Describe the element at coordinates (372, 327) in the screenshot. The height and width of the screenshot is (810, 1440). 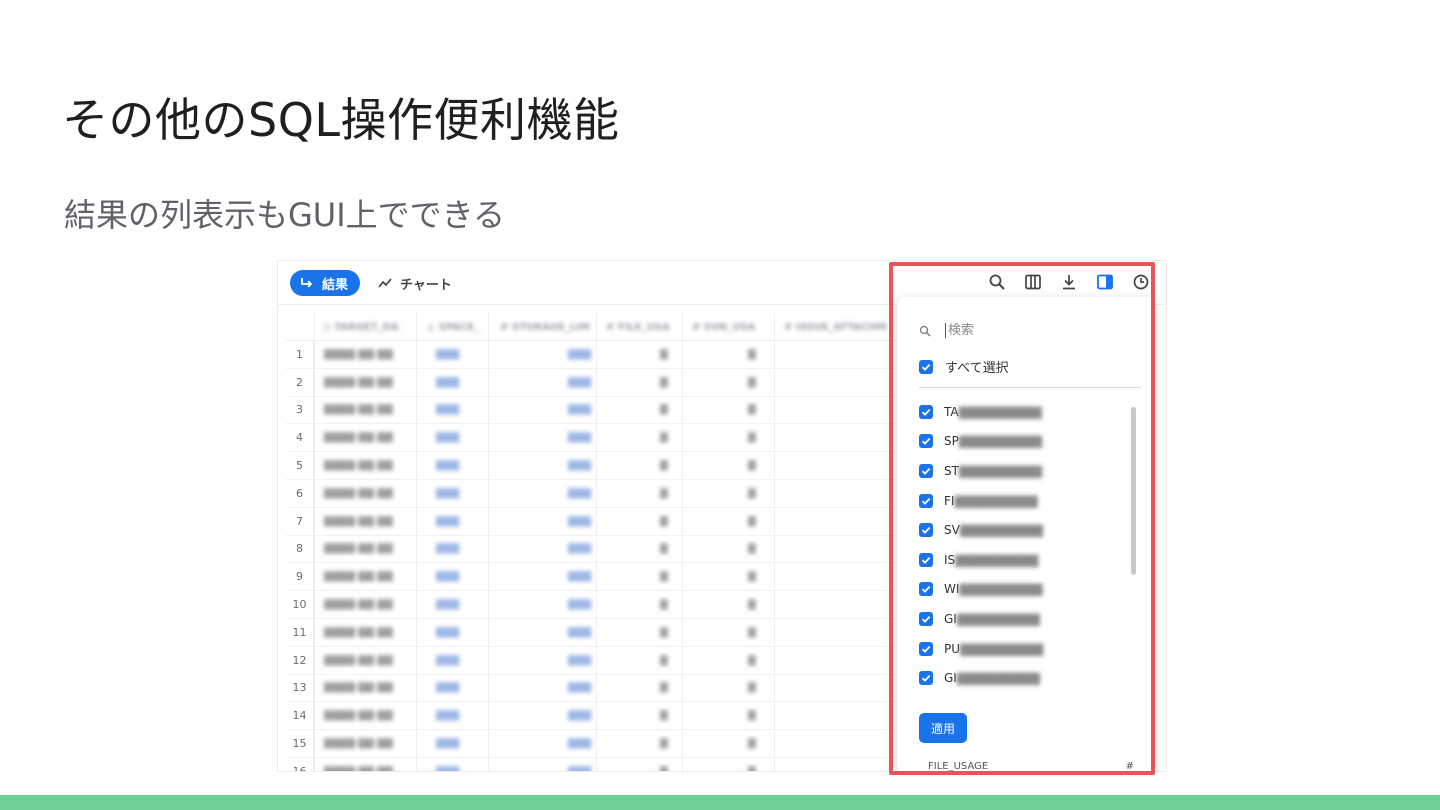
I see `column-header: ◷ TARGET_DA` at that location.